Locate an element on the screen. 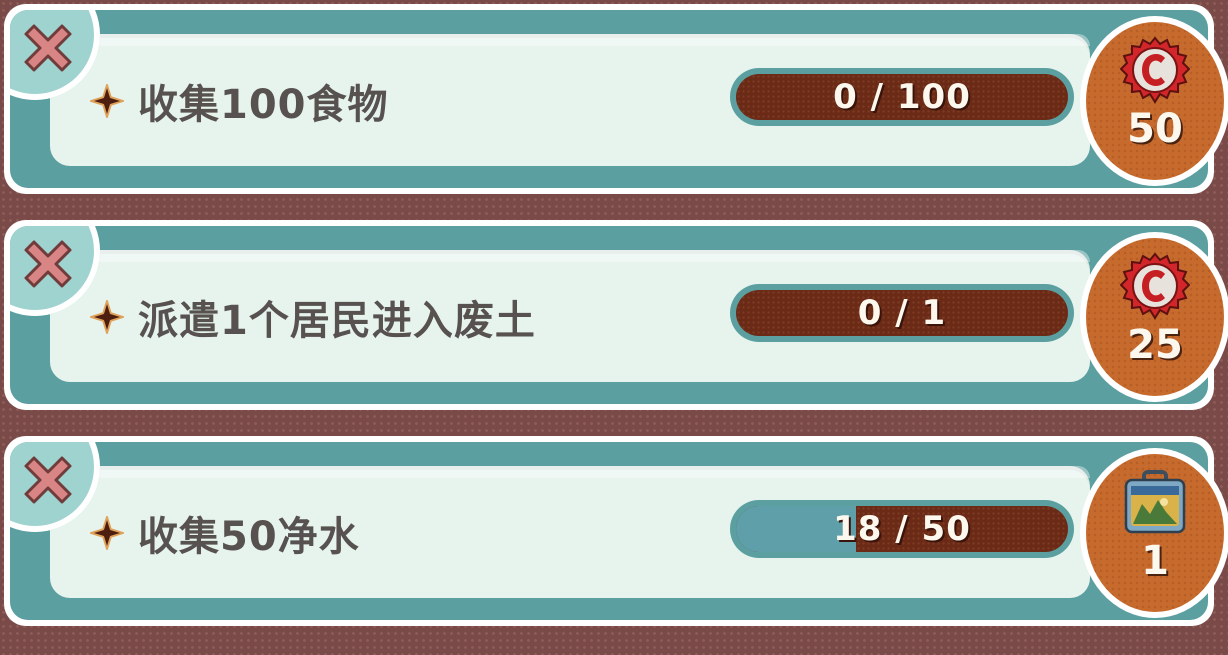  objective-label: 收集100食物 is located at coordinates (263, 105).